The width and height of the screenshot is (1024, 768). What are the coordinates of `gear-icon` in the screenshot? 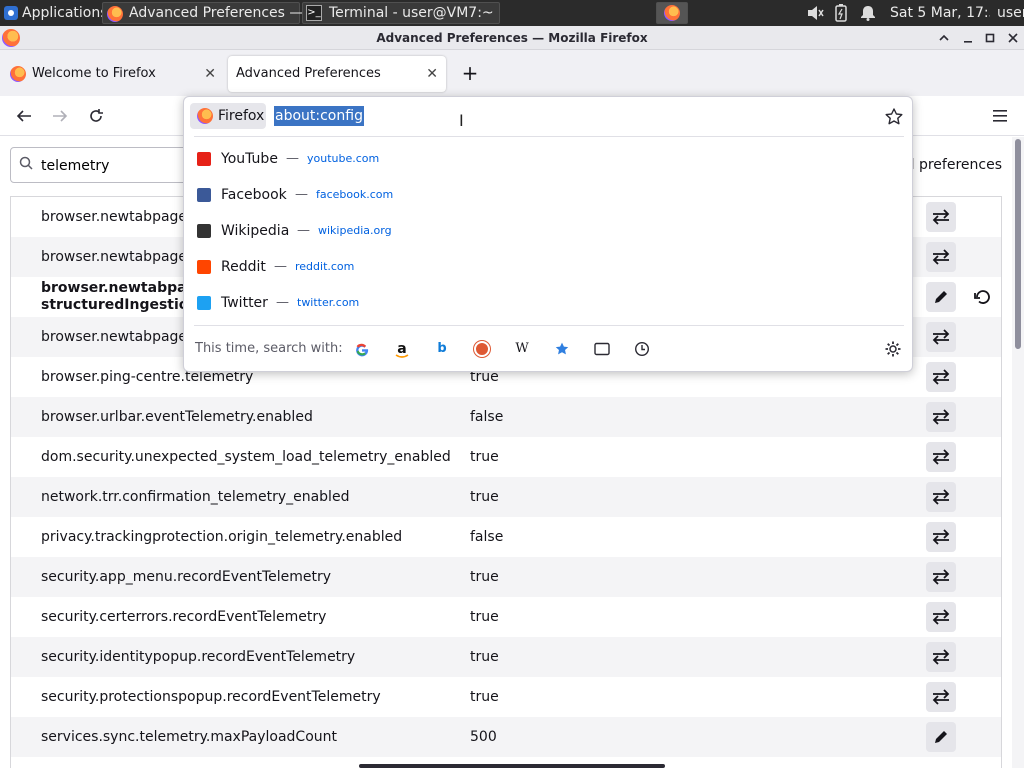 It's located at (893, 349).